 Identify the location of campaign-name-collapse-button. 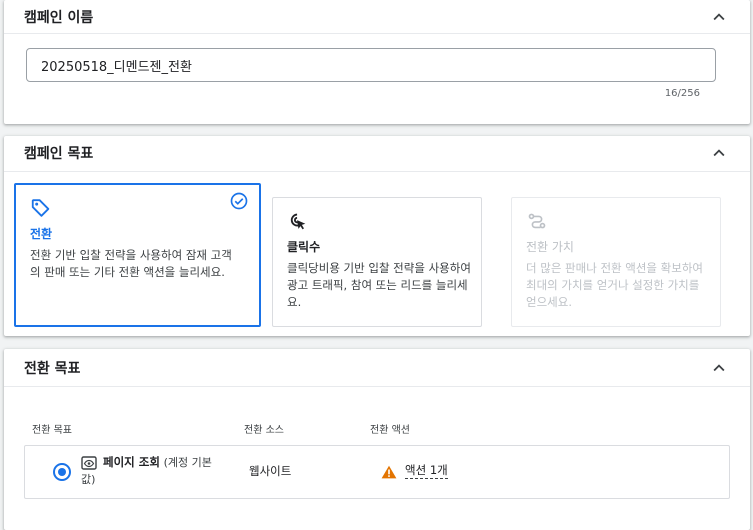
(719, 17).